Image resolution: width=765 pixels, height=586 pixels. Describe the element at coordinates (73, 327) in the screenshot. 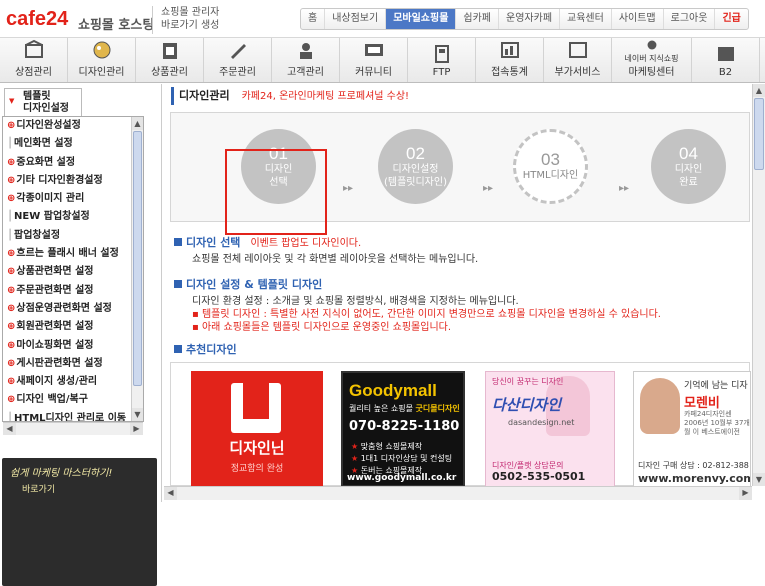

I see `sidebar-tree-item: ⊕회원관련화면 설정` at that location.